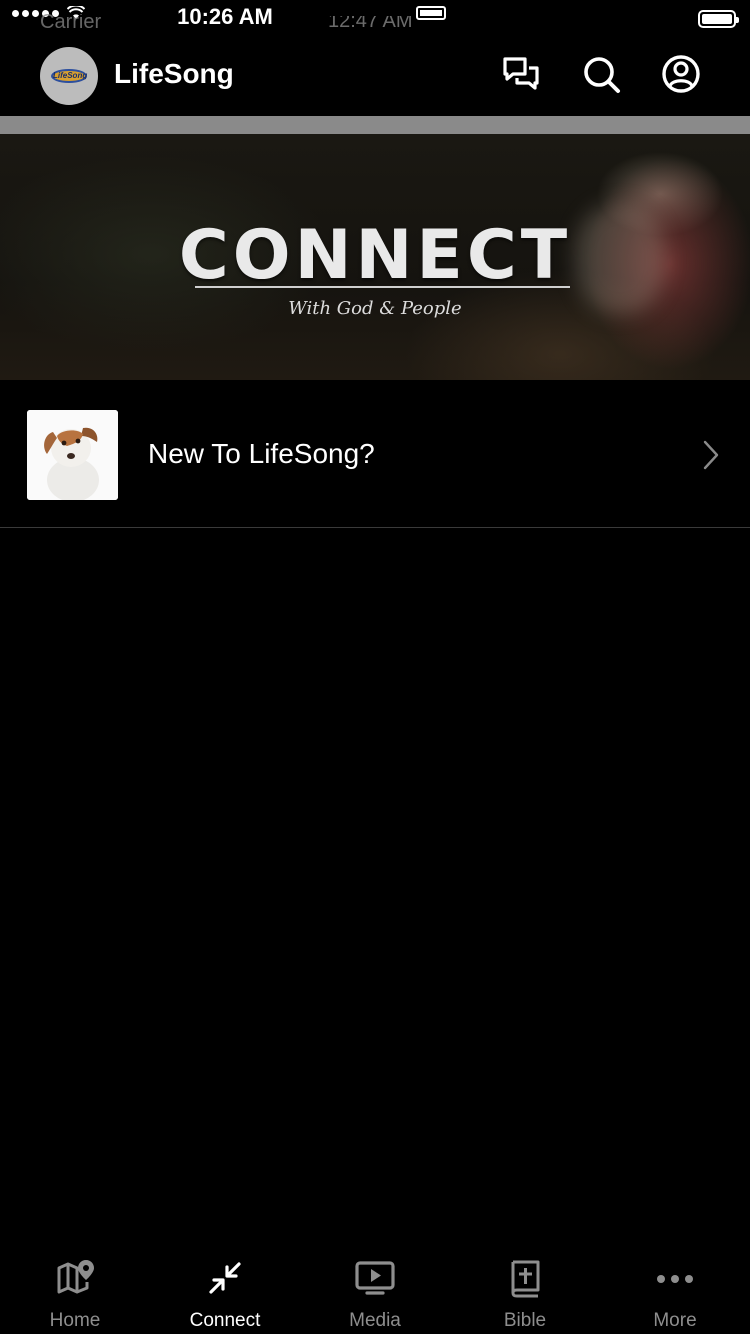 The width and height of the screenshot is (750, 1334). I want to click on logo-text: LifeSong, so click(69, 76).